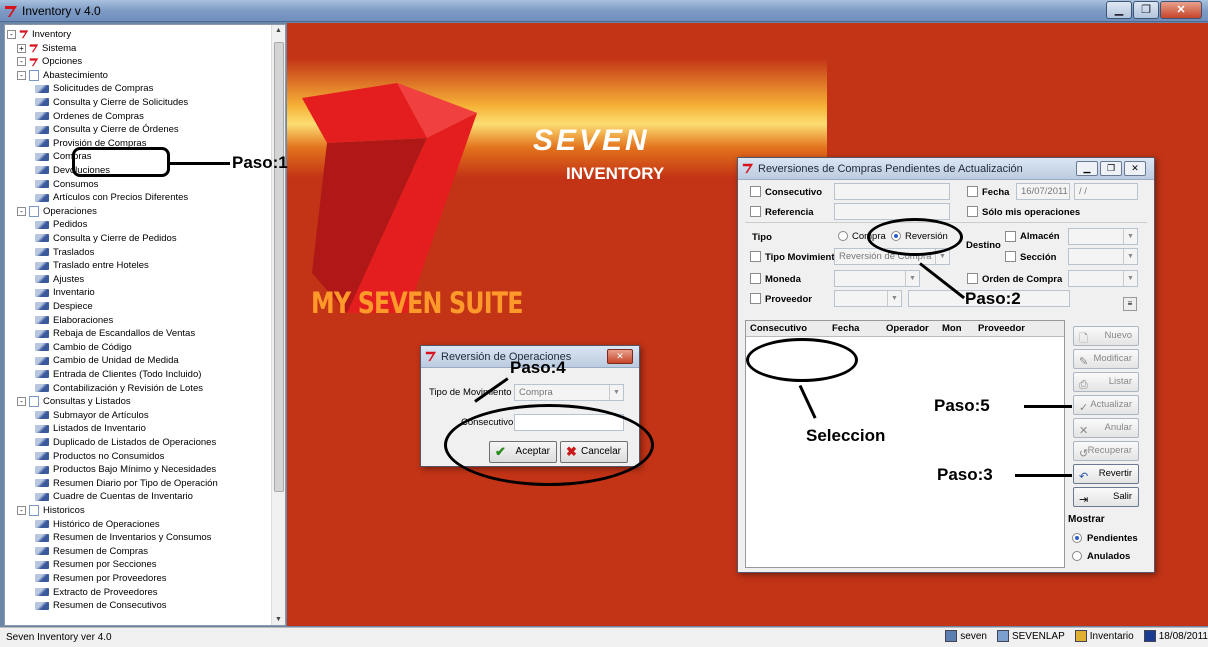  Describe the element at coordinates (1106, 428) in the screenshot. I see `anular-button: ✕ Anular` at that location.